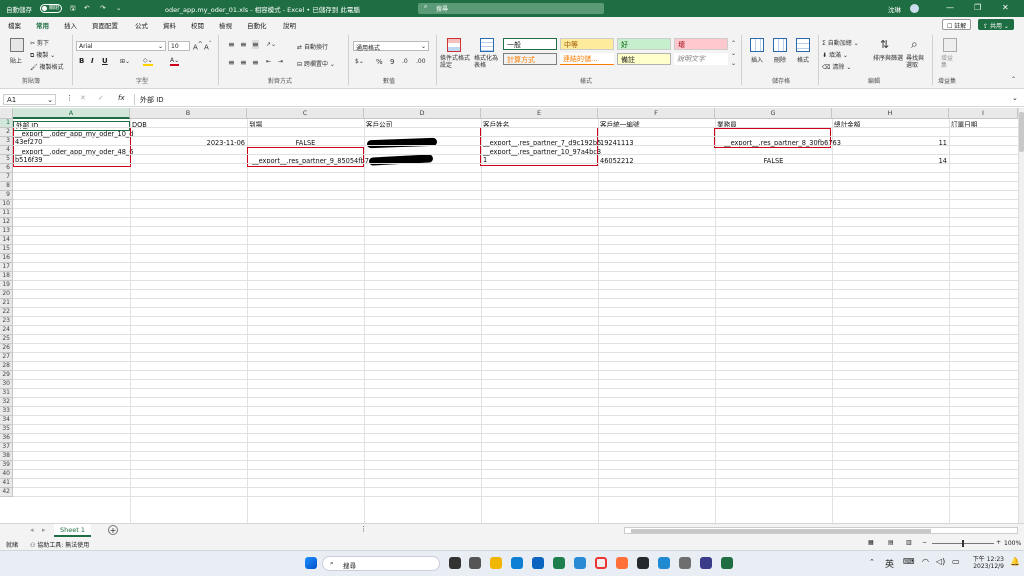 Image resolution: width=1024 pixels, height=576 pixels. Describe the element at coordinates (121, 98) in the screenshot. I see `insert-function-button: fx` at that location.